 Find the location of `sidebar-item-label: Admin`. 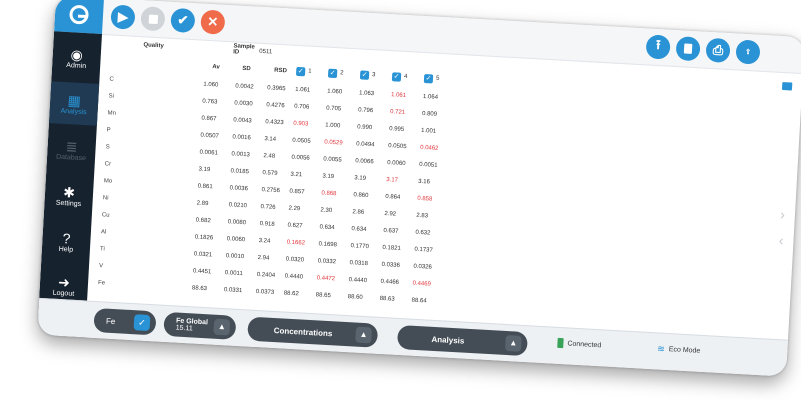

sidebar-item-label: Admin is located at coordinates (76, 65).